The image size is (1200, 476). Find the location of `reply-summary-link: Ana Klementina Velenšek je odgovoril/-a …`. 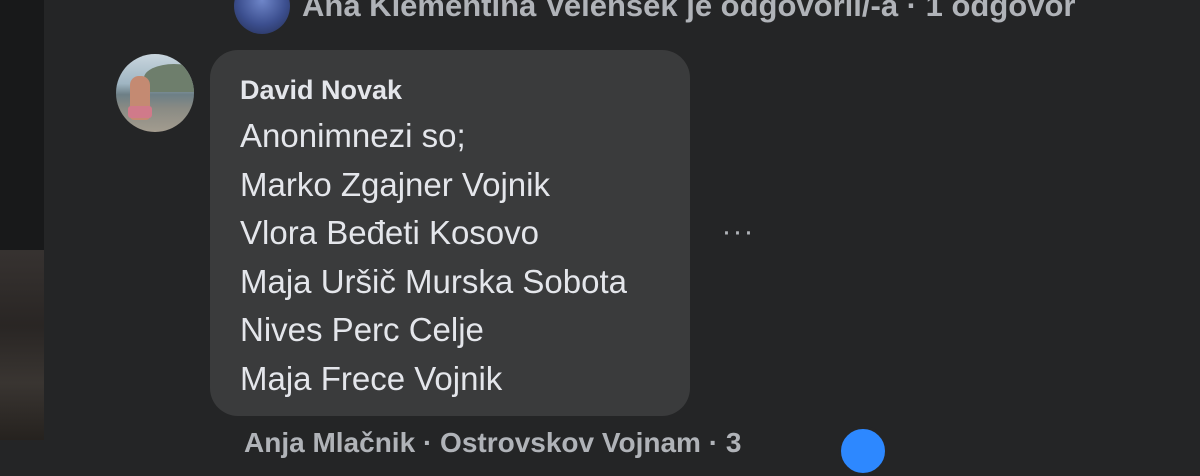

reply-summary-link: Ana Klementina Velenšek je odgovoril/-a … is located at coordinates (655, 17).